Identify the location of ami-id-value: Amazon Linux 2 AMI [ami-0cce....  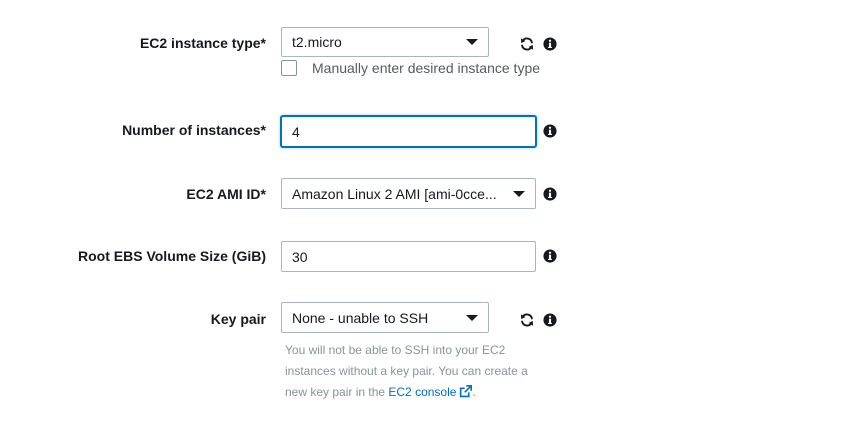
(394, 193).